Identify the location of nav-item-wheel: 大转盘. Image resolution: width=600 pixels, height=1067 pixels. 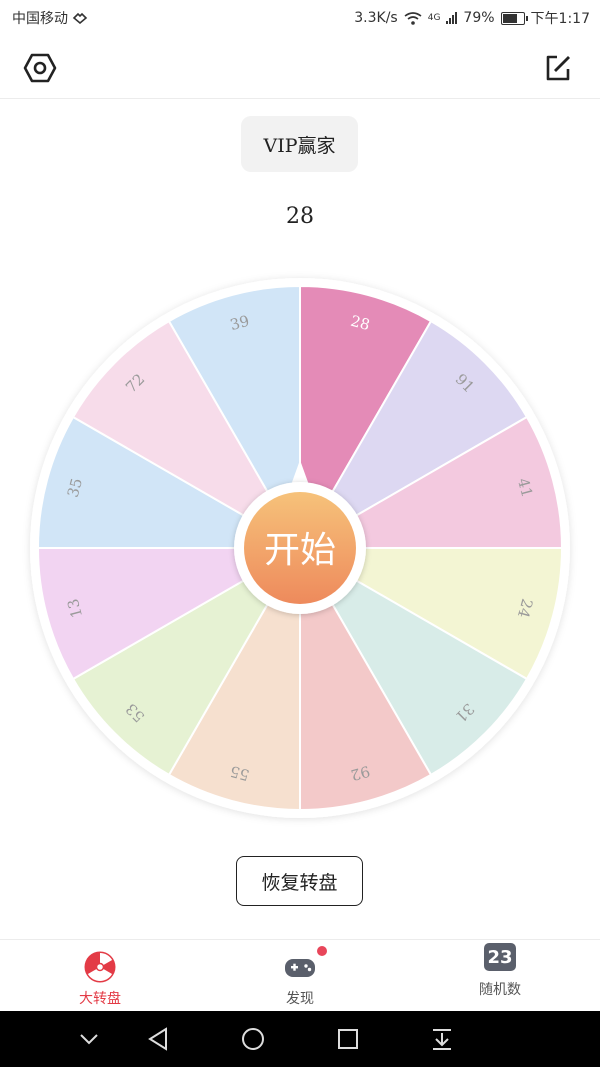
(100, 976).